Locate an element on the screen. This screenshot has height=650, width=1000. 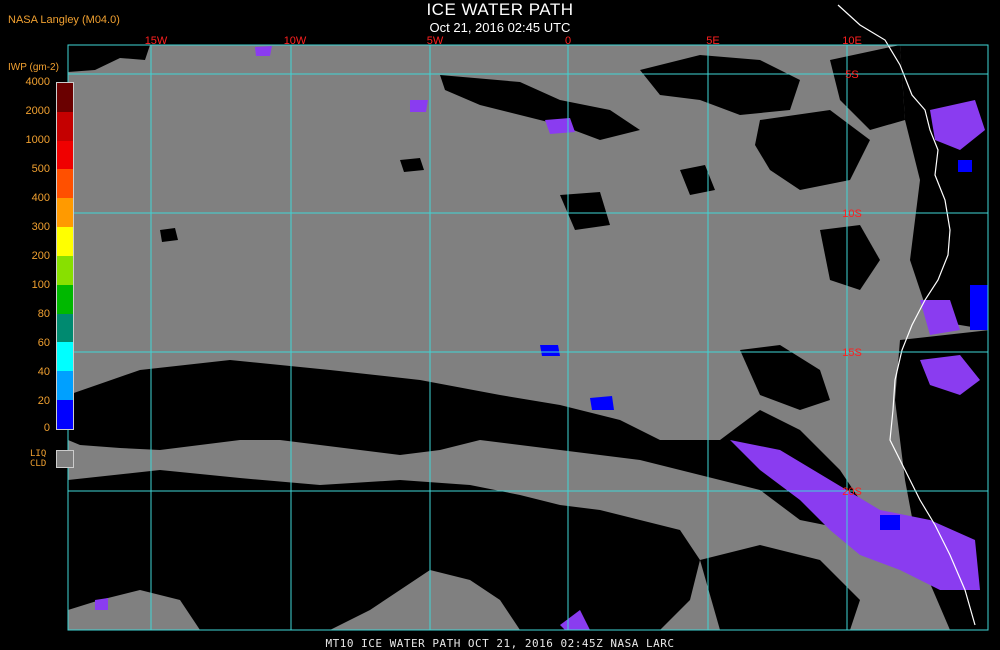
legend-tick: 60 is located at coordinates (43, 343).